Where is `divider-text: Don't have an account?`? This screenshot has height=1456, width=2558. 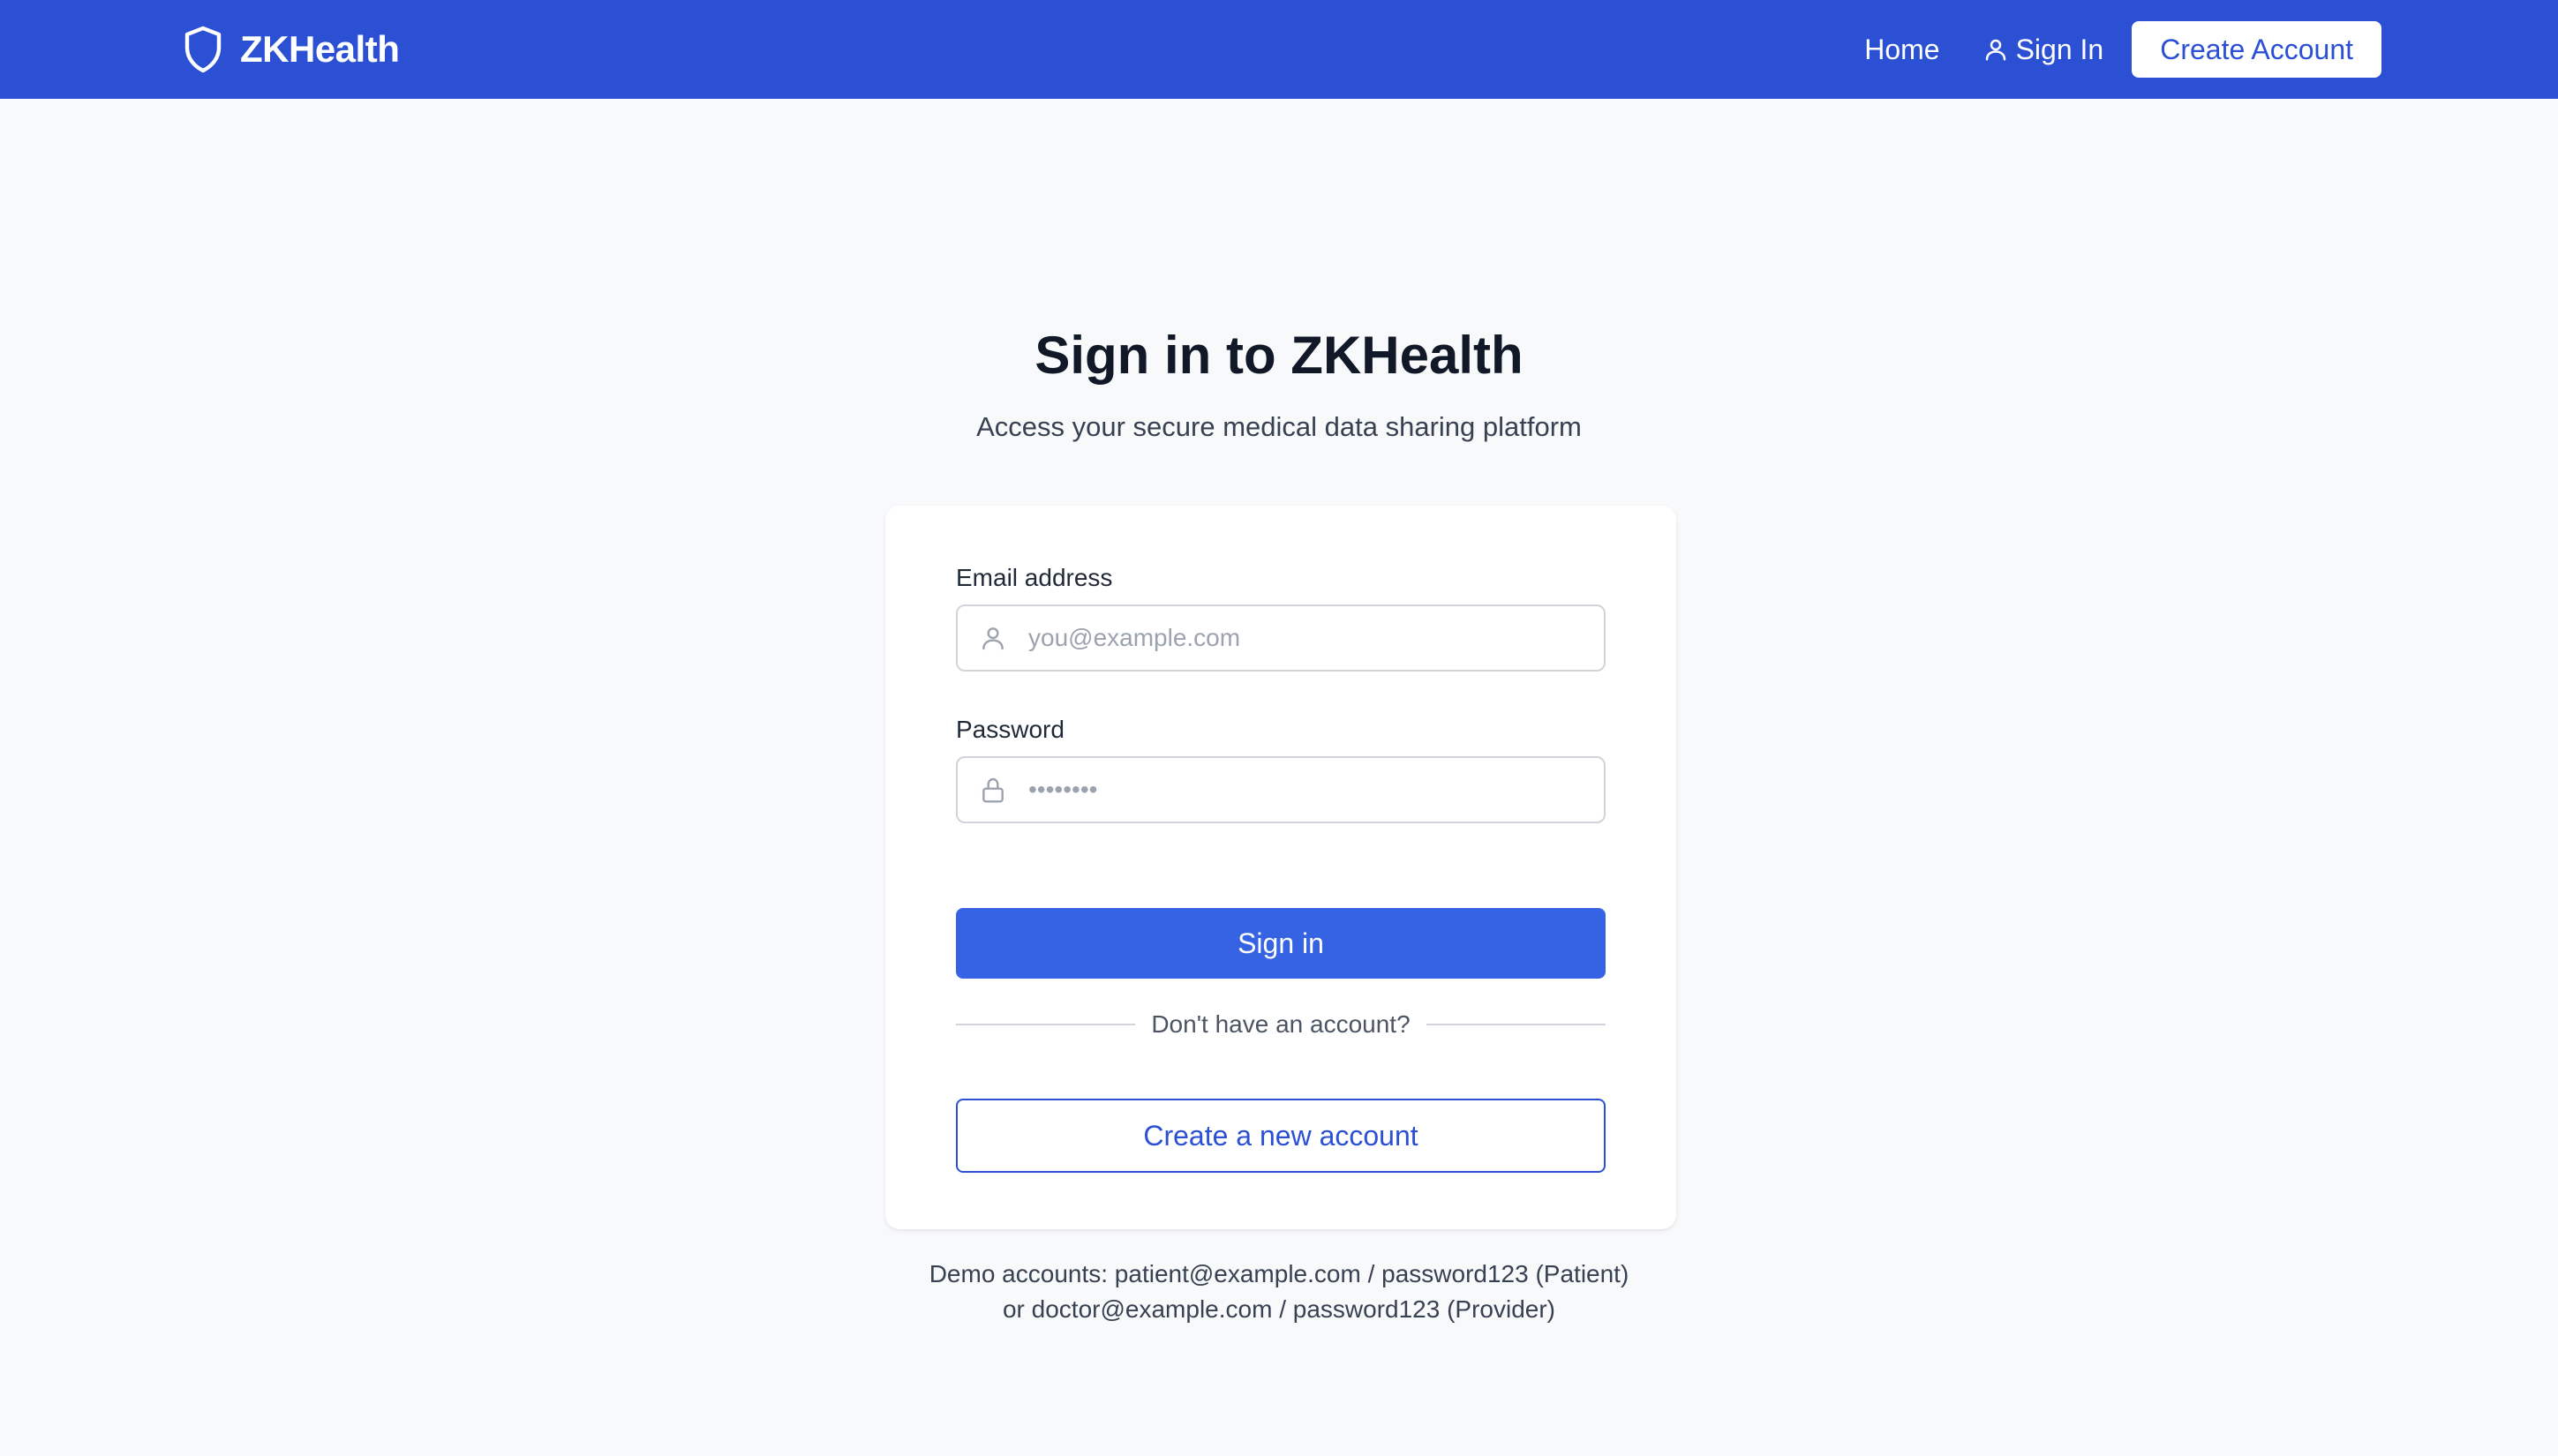
divider-text: Don't have an account? is located at coordinates (1281, 1024).